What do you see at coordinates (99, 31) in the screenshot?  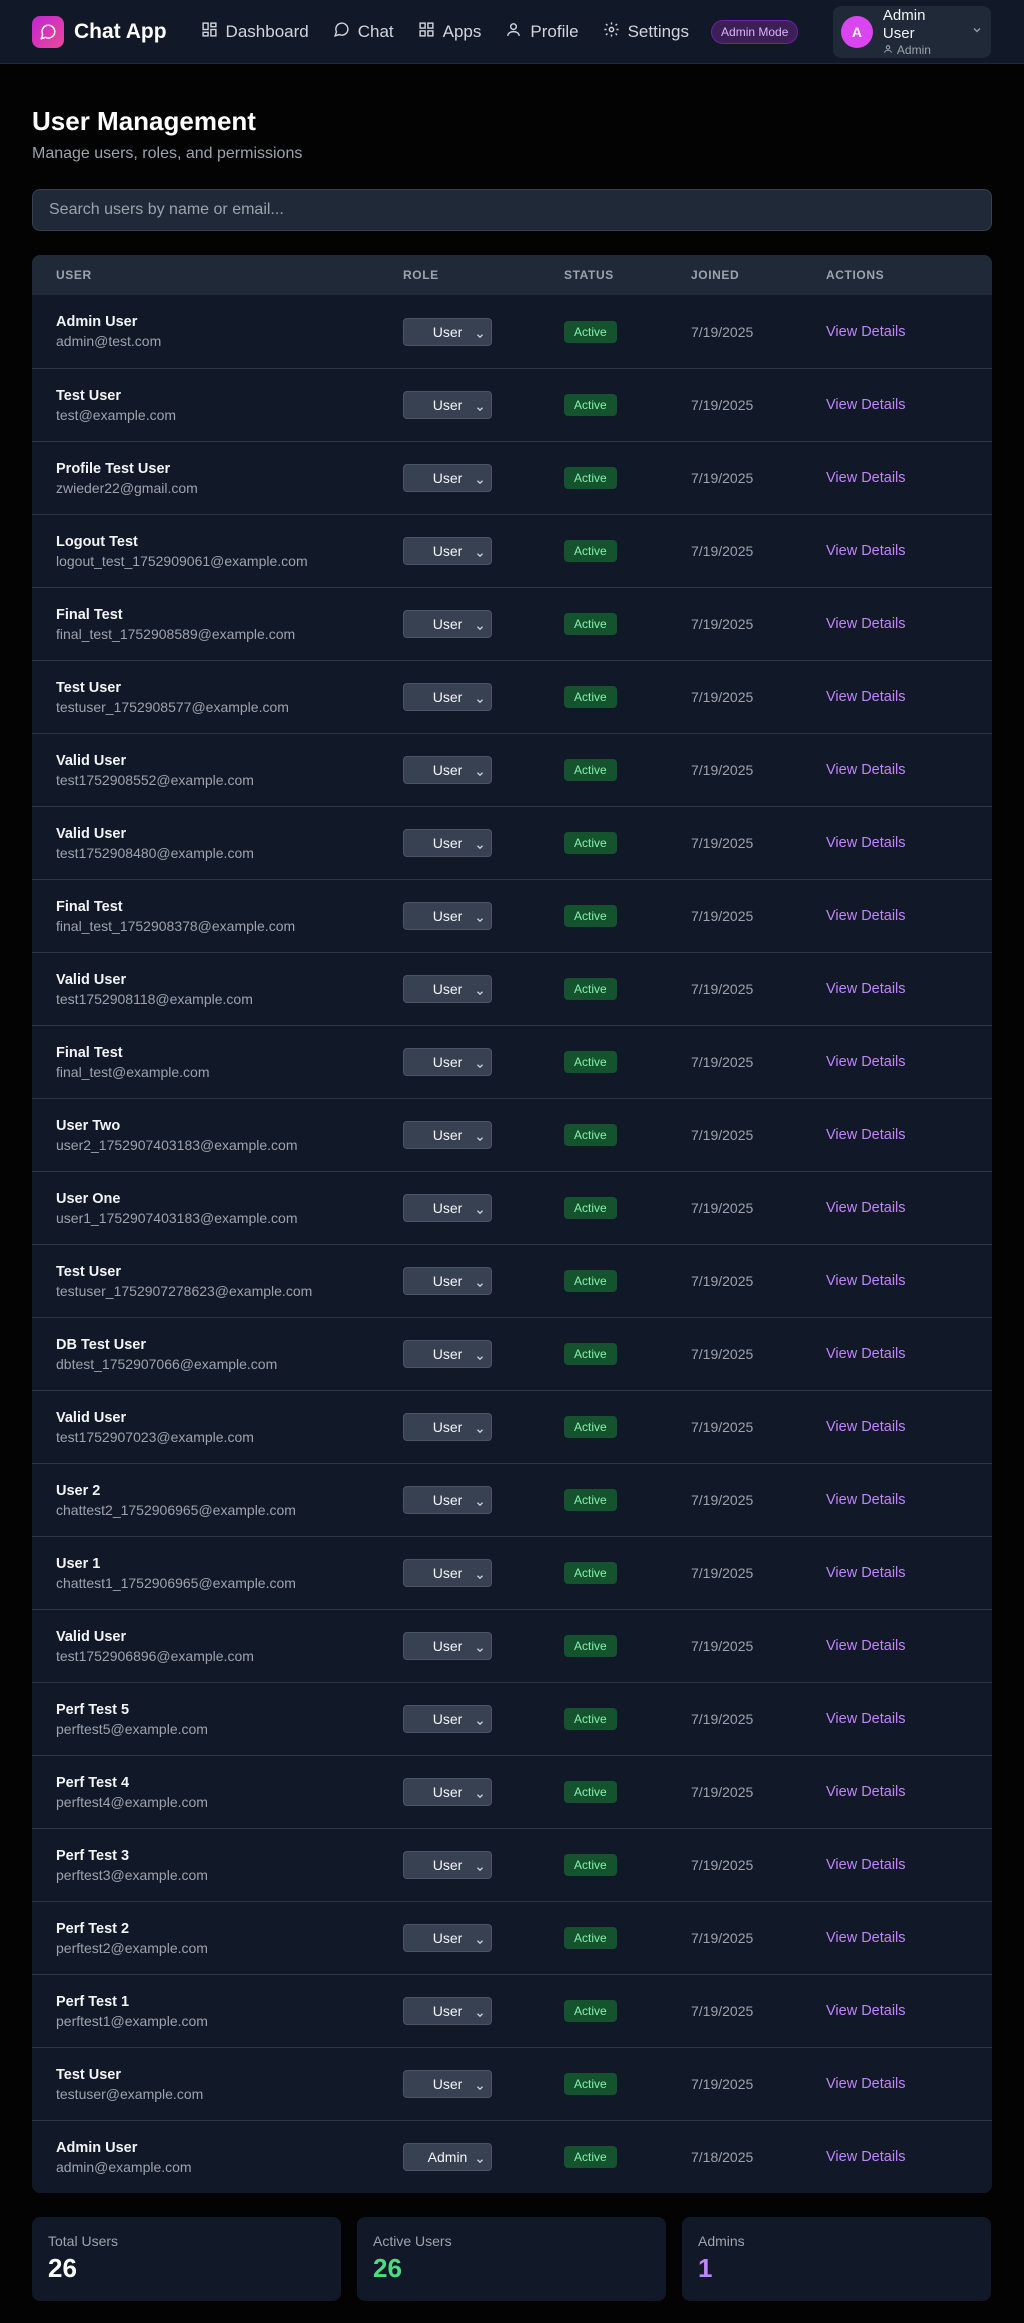 I see `brand: Chat App` at bounding box center [99, 31].